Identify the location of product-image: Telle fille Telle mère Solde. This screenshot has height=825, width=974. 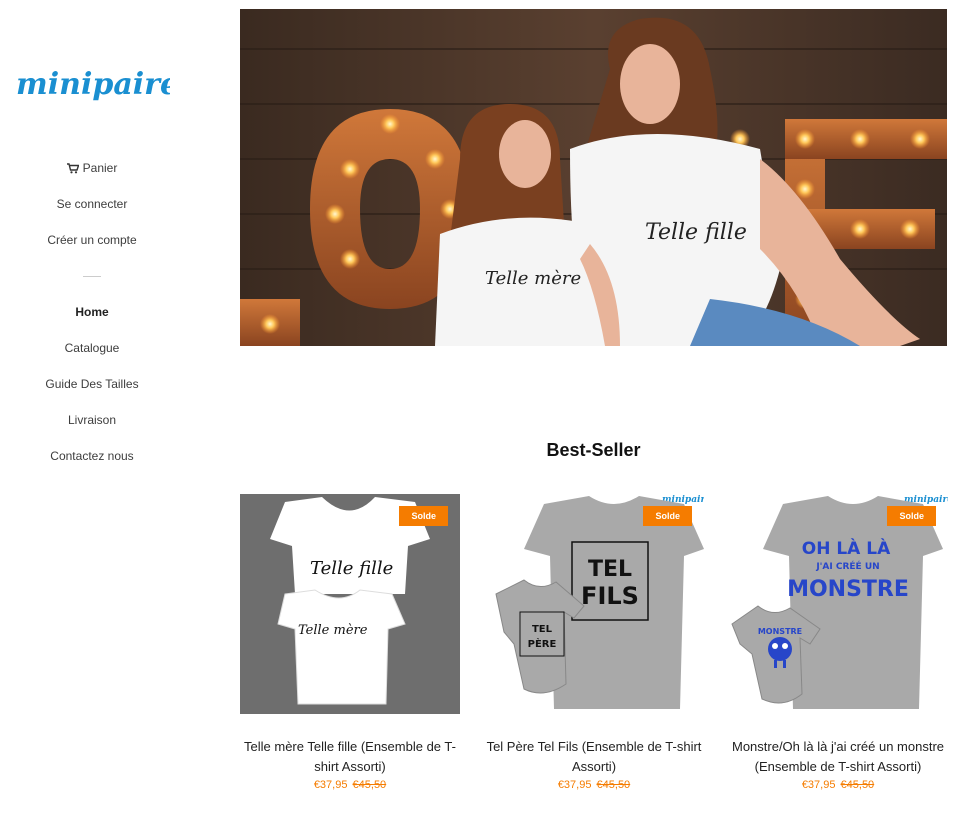
(350, 604).